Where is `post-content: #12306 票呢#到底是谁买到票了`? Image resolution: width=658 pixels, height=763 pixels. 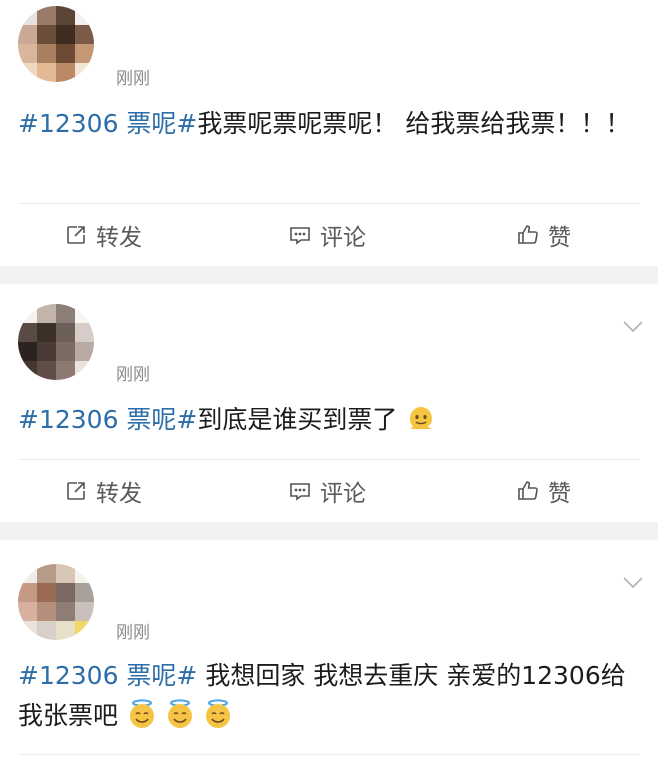
post-content: #12306 票呢#到底是谁买到票了 is located at coordinates (329, 420).